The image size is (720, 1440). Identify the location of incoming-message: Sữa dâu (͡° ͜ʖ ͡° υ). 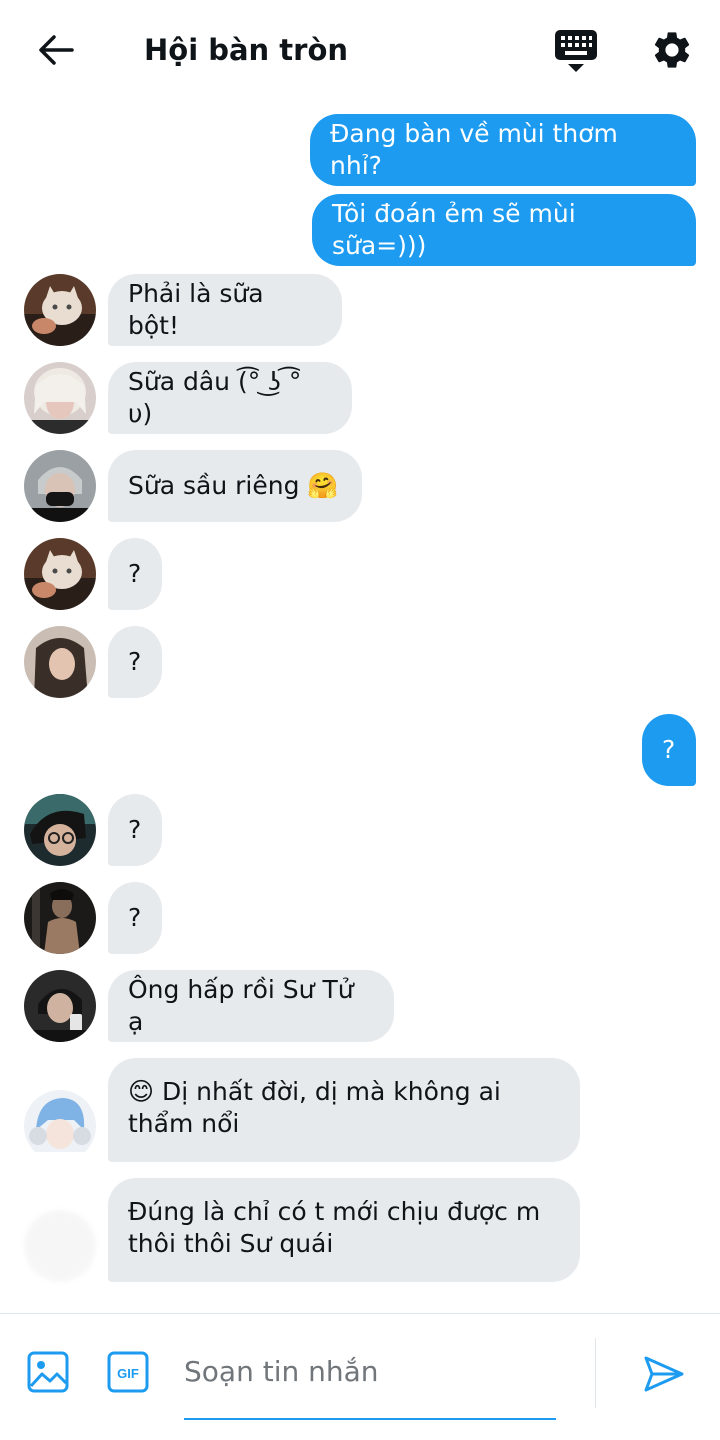
(230, 398).